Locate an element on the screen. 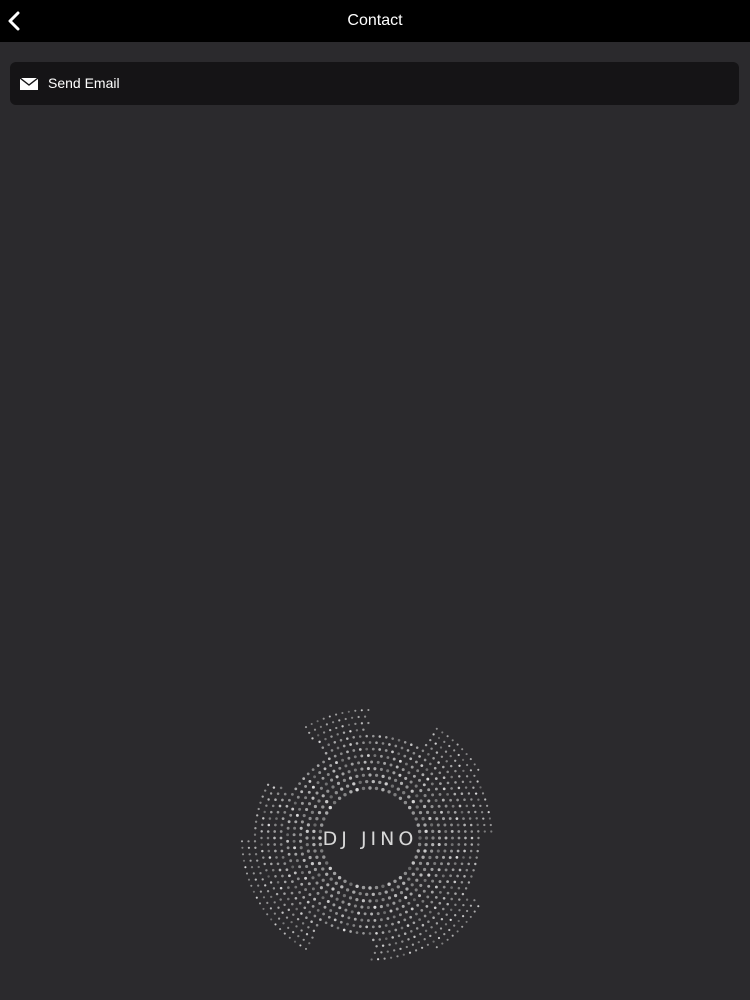 The height and width of the screenshot is (1000, 750). logo-text: DJ JINO is located at coordinates (370, 839).